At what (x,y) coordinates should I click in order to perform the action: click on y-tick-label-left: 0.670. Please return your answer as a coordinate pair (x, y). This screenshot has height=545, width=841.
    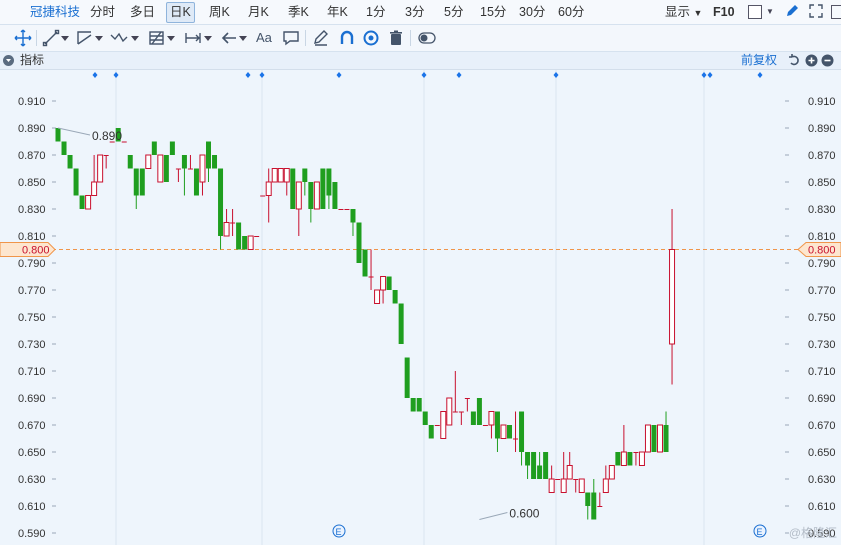
    Looking at the image, I should click on (32, 426).